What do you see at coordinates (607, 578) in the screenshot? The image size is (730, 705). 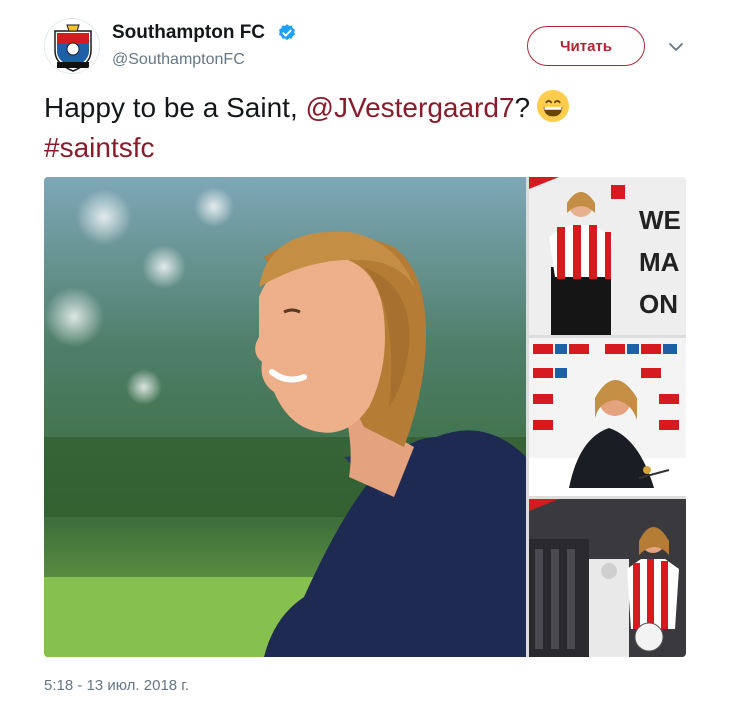 I see `photo-dressing-room` at bounding box center [607, 578].